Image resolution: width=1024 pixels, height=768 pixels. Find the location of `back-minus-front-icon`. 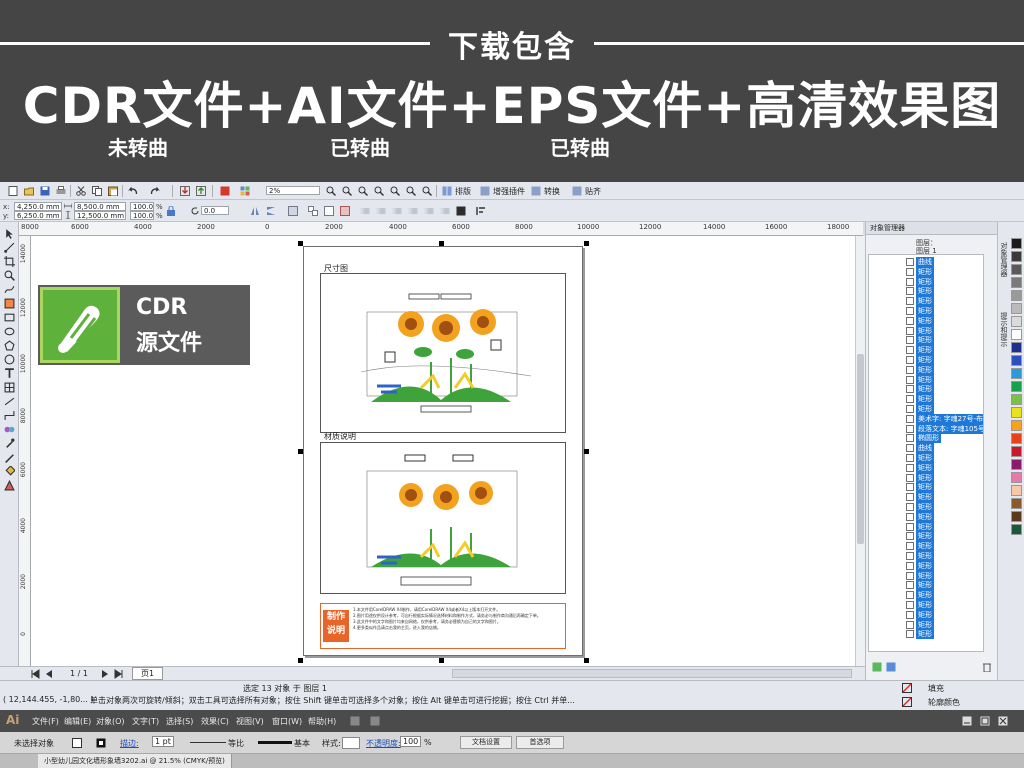

back-minus-front-icon is located at coordinates (445, 211).